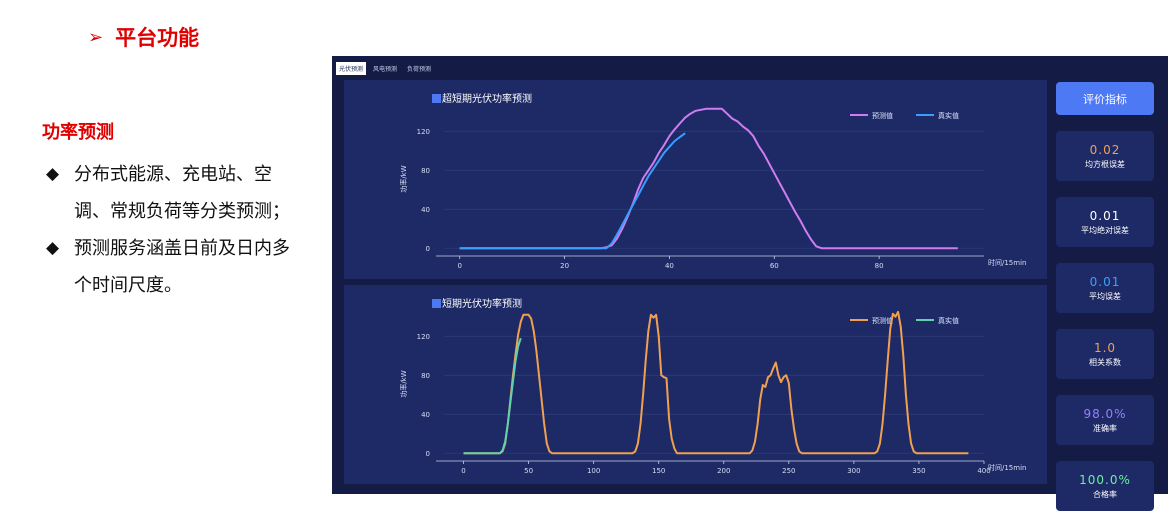 The image size is (1174, 524). What do you see at coordinates (879, 266) in the screenshot?
I see `x-tick-label: 80` at bounding box center [879, 266].